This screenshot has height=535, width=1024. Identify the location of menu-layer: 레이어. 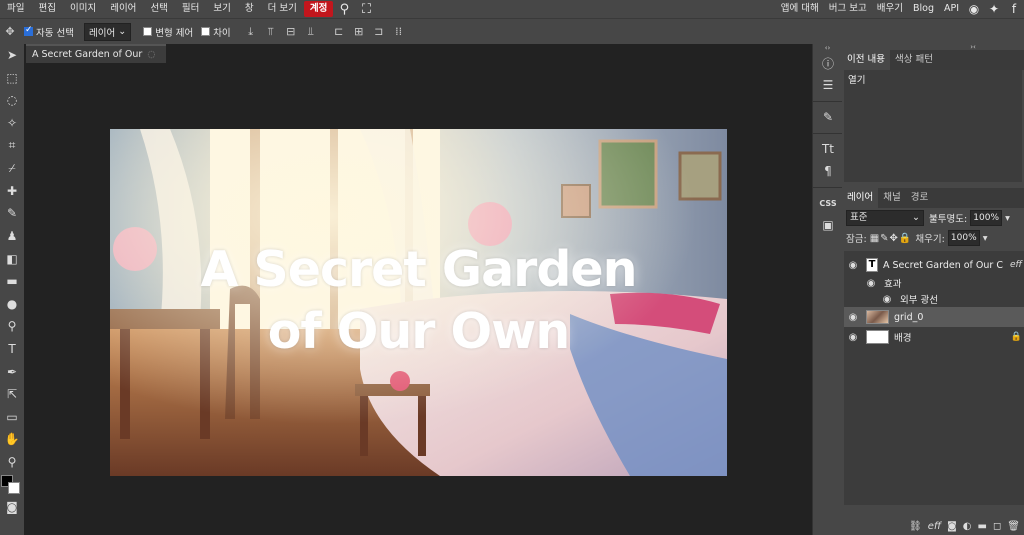
(123, 9).